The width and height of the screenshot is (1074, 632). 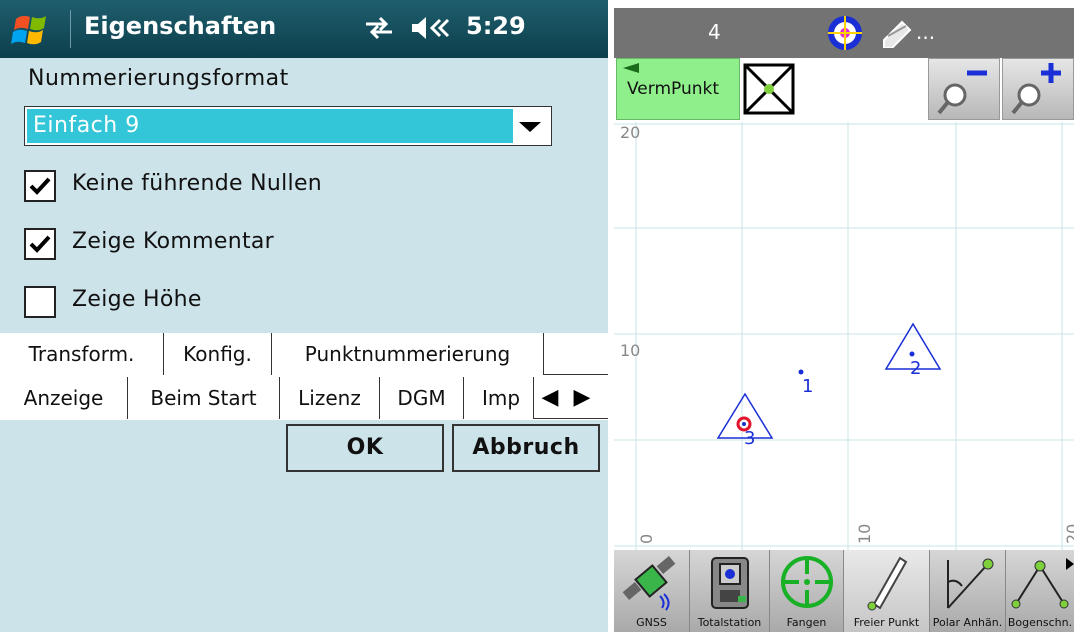 What do you see at coordinates (197, 183) in the screenshot?
I see `checkbox-label: Keine führende Nullen` at bounding box center [197, 183].